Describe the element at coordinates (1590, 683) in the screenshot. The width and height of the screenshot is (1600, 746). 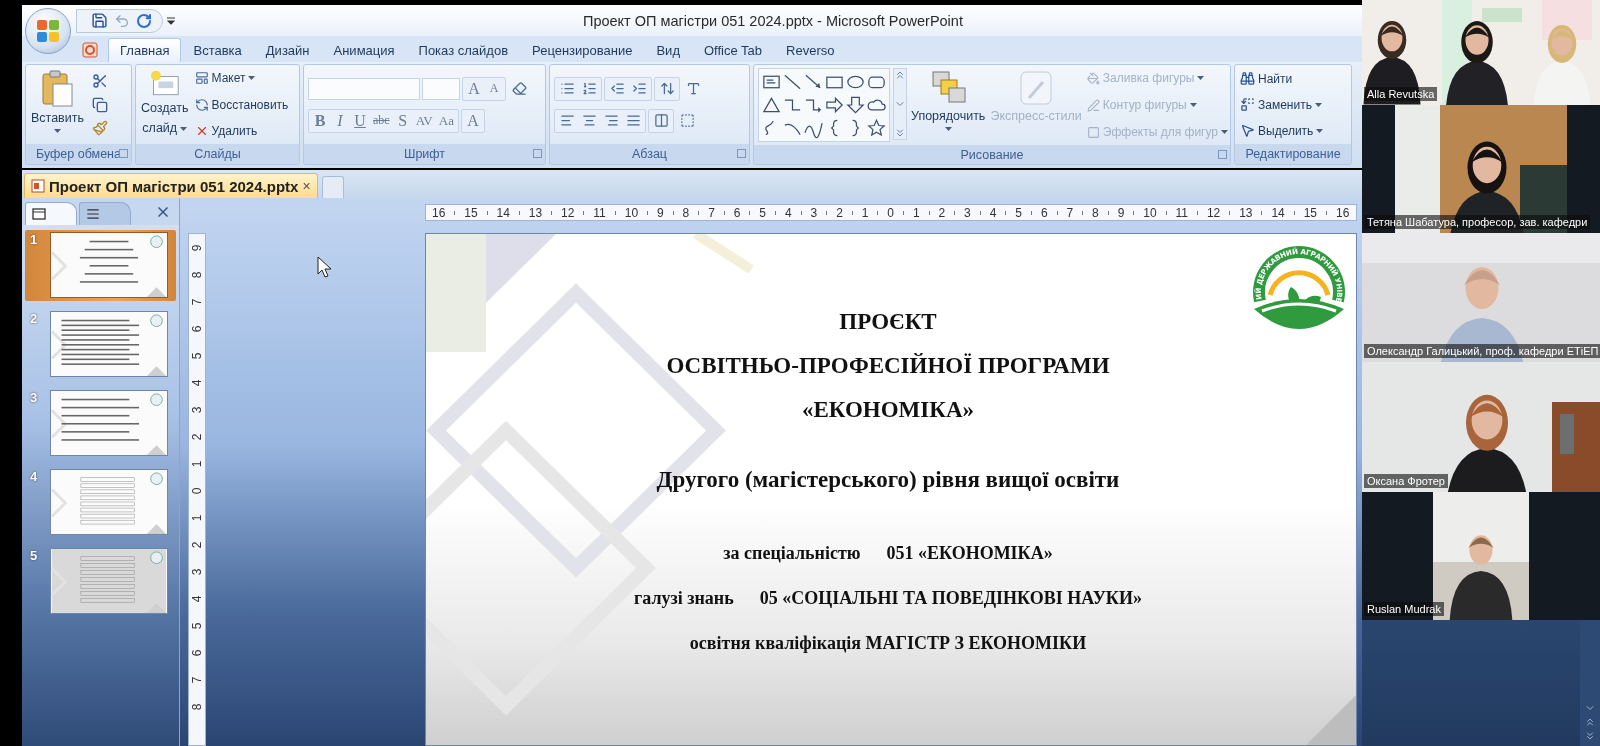
I see `scrollbar` at that location.